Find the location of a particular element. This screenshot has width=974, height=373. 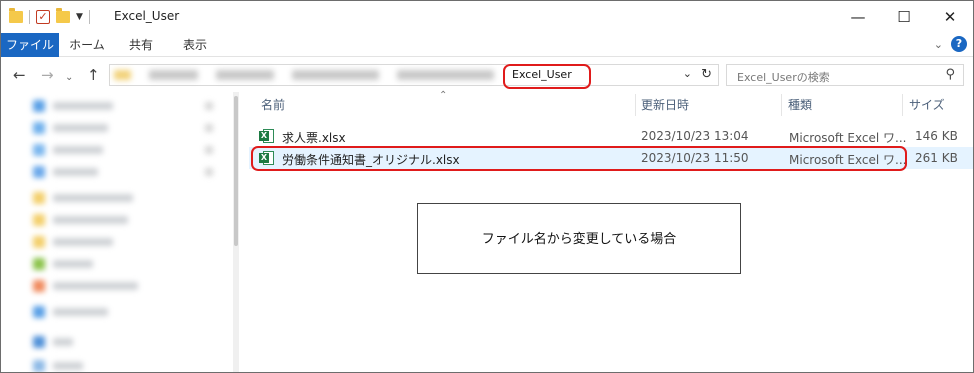

tab-home: ホーム is located at coordinates (87, 45).